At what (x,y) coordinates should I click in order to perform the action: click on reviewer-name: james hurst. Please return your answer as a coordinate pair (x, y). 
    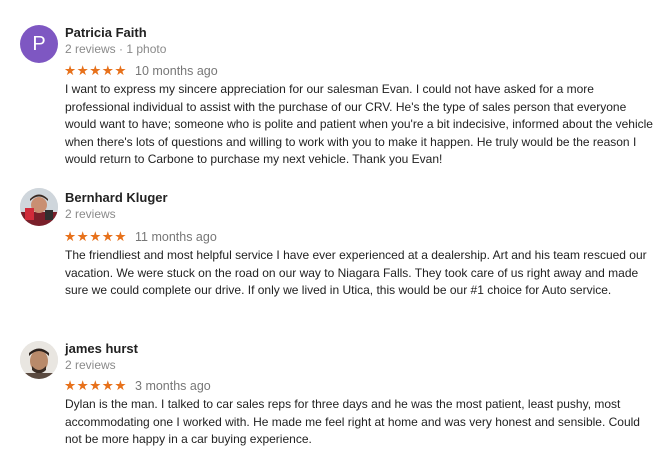
    Looking at the image, I should click on (101, 348).